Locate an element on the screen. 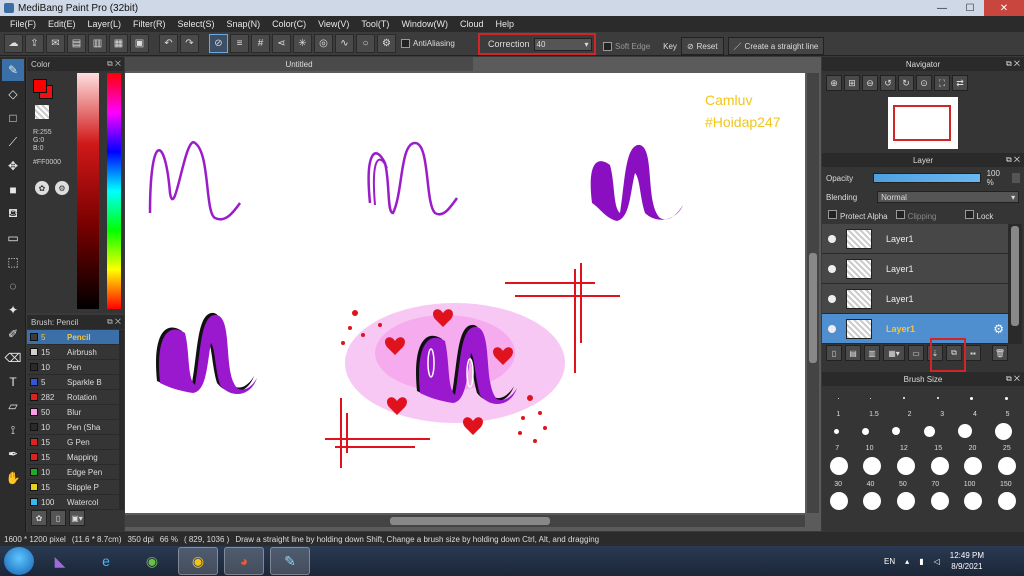 This screenshot has height=576, width=1024. menu-window: Window(W) is located at coordinates (424, 24).